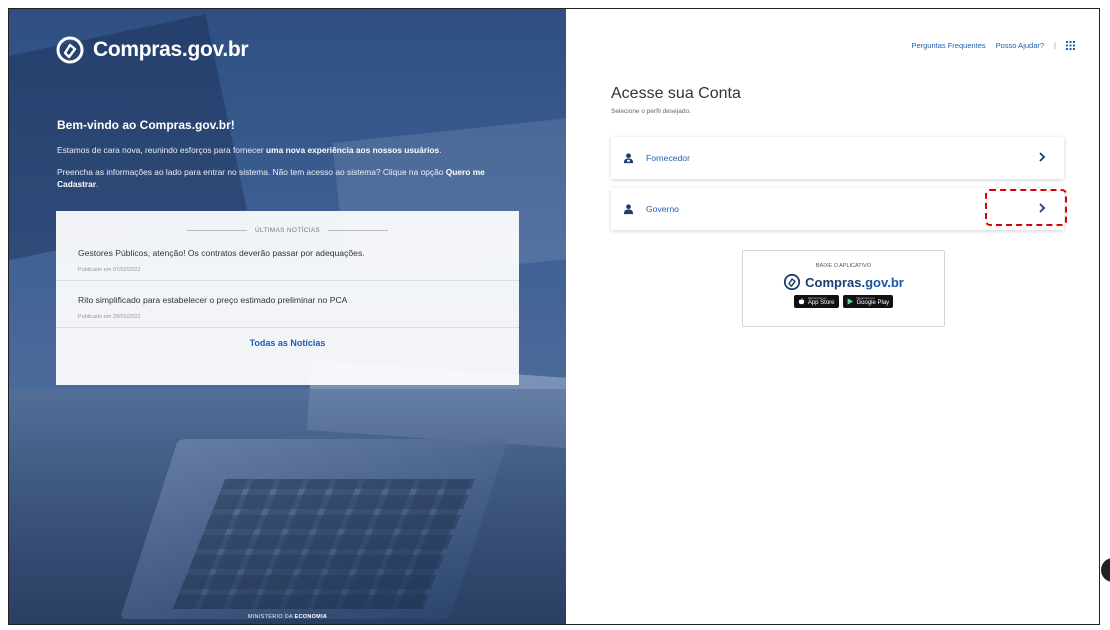  What do you see at coordinates (628, 208) in the screenshot?
I see `user-icon` at bounding box center [628, 208].